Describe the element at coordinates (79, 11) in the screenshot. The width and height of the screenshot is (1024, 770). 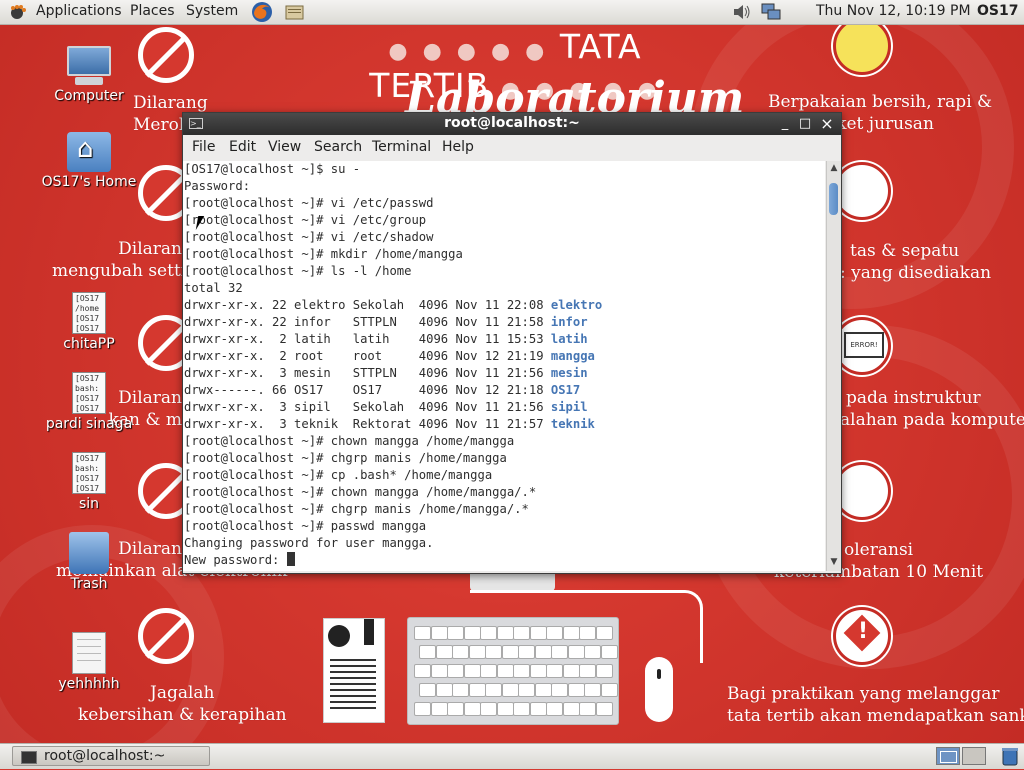
I see `applications-menu: Applications` at that location.